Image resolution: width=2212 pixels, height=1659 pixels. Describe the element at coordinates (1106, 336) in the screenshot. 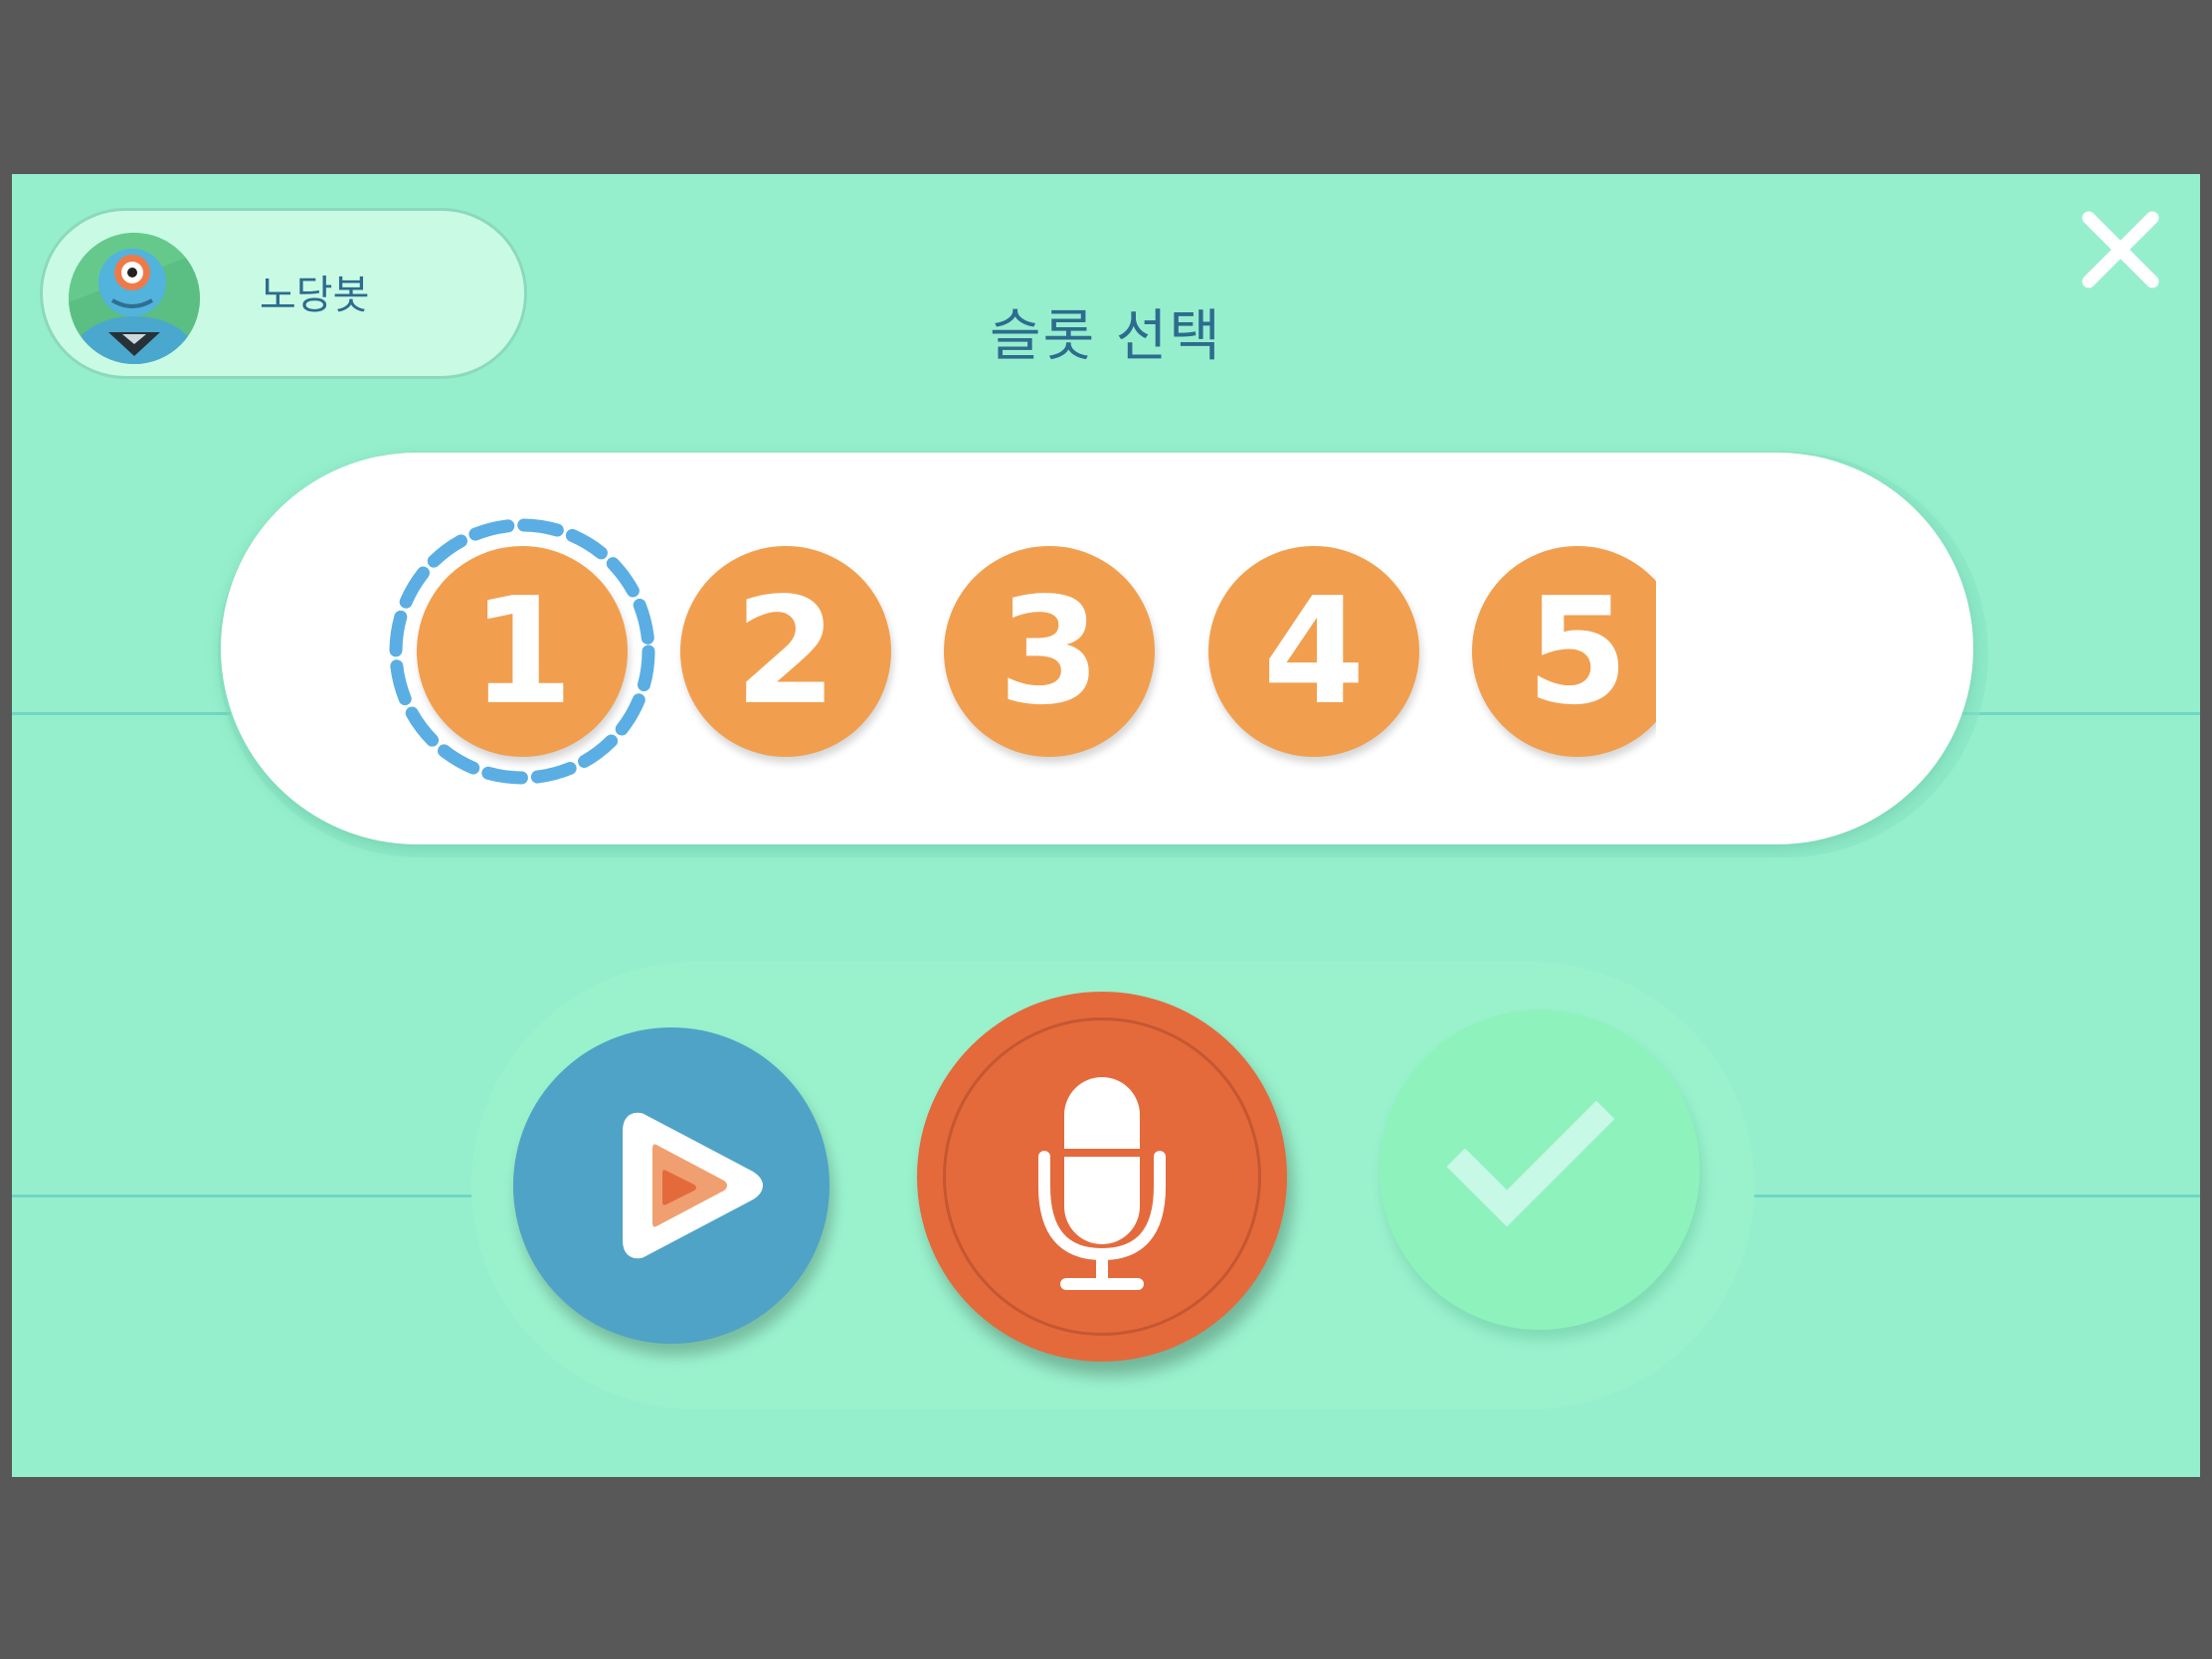

I see `page-title: 슬롯 선택` at that location.